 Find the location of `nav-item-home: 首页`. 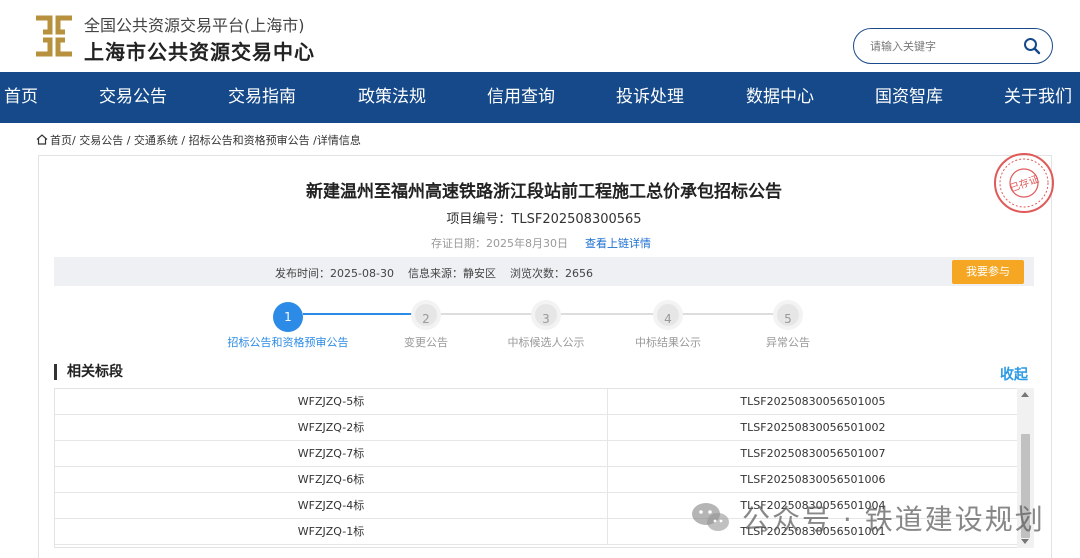

nav-item-home: 首页 is located at coordinates (21, 97).